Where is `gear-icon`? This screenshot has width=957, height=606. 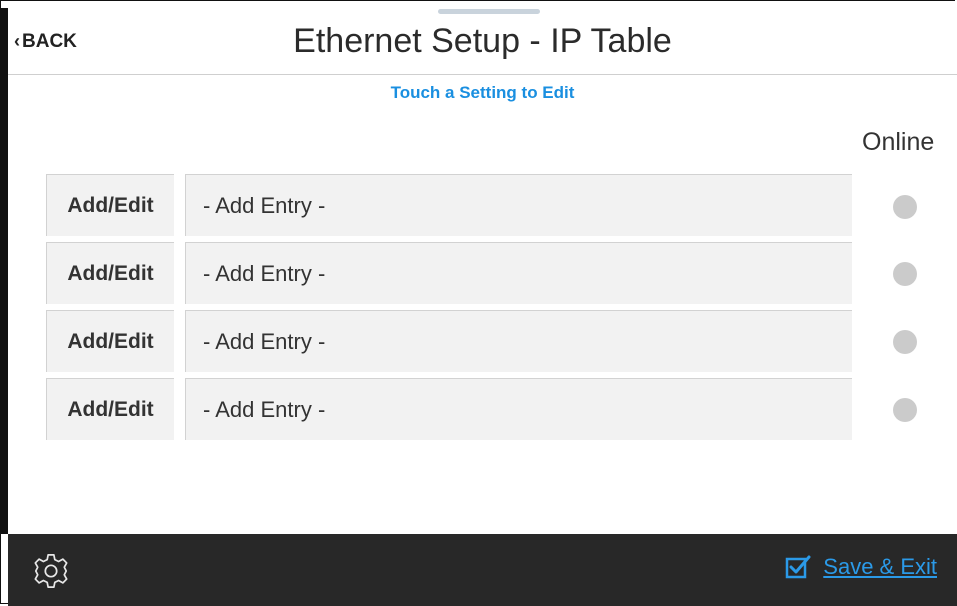
gear-icon is located at coordinates (51, 571).